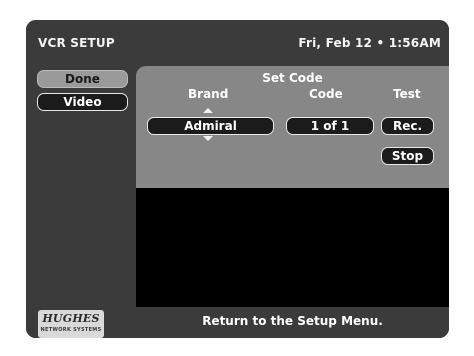 The width and height of the screenshot is (474, 356). What do you see at coordinates (237, 43) in the screenshot?
I see `header-bar: VCR SETUP Fri, Feb 12 • 1:56AM` at bounding box center [237, 43].